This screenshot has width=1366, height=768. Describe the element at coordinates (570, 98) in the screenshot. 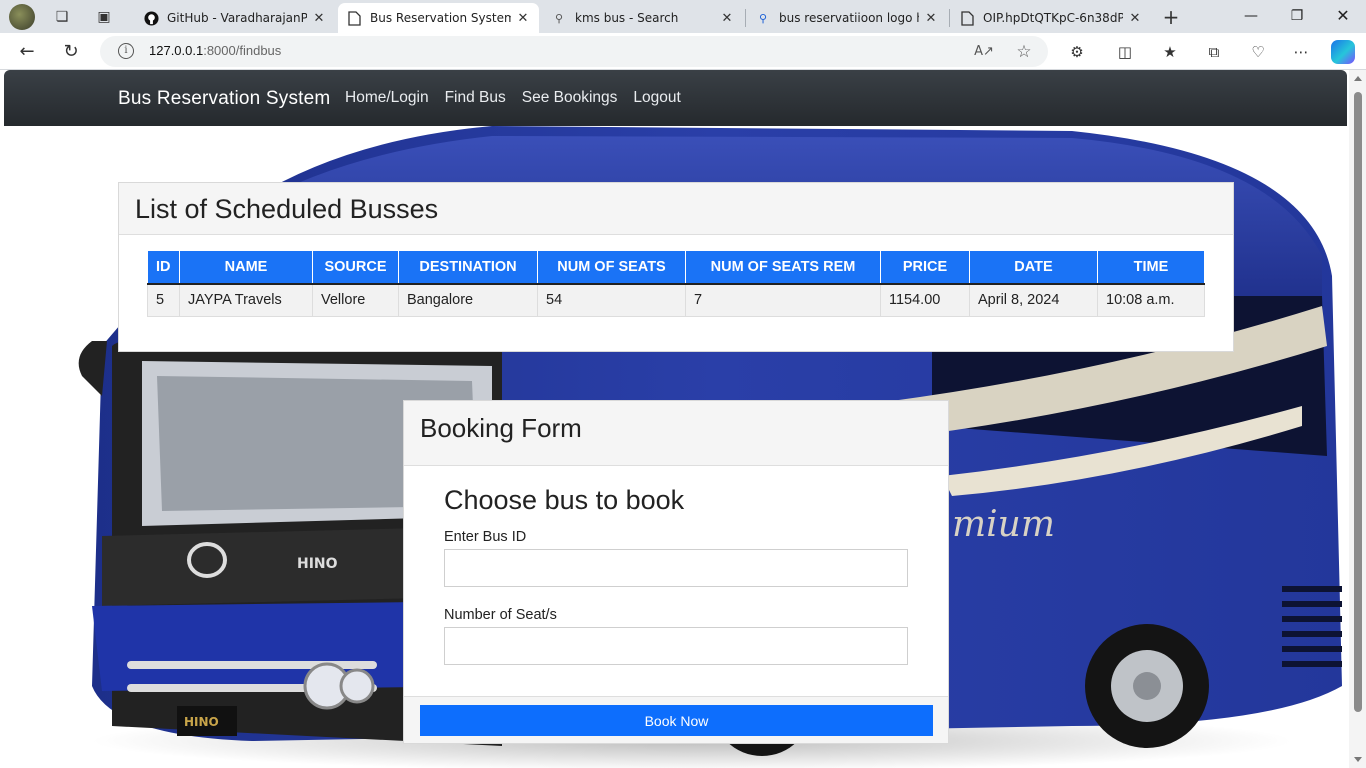

I see `nav-see-bookings: See Bookings` at that location.